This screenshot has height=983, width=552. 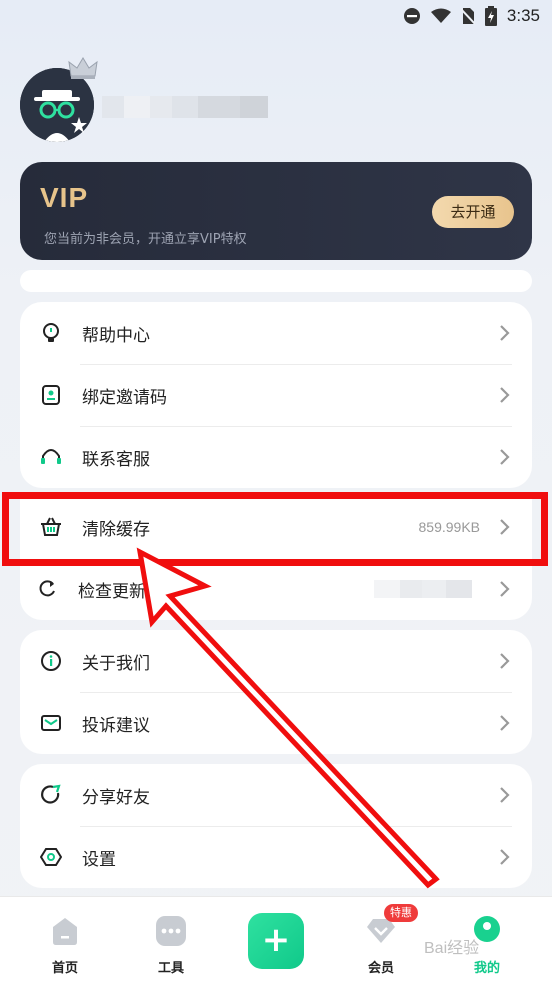 What do you see at coordinates (64, 968) in the screenshot?
I see `tab-label: 首页` at bounding box center [64, 968].